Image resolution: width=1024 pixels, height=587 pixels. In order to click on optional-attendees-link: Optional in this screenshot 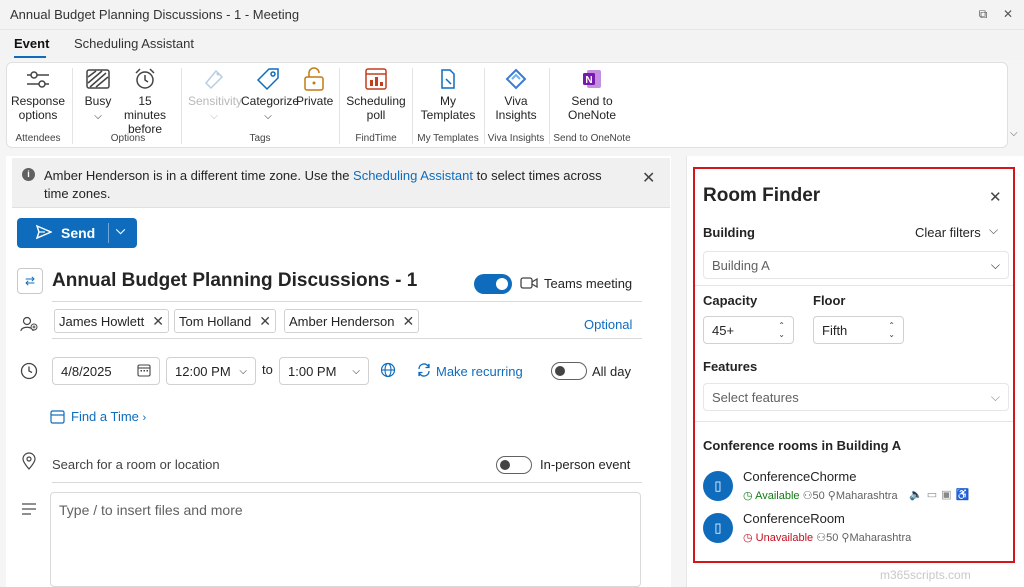, I will do `click(608, 324)`.